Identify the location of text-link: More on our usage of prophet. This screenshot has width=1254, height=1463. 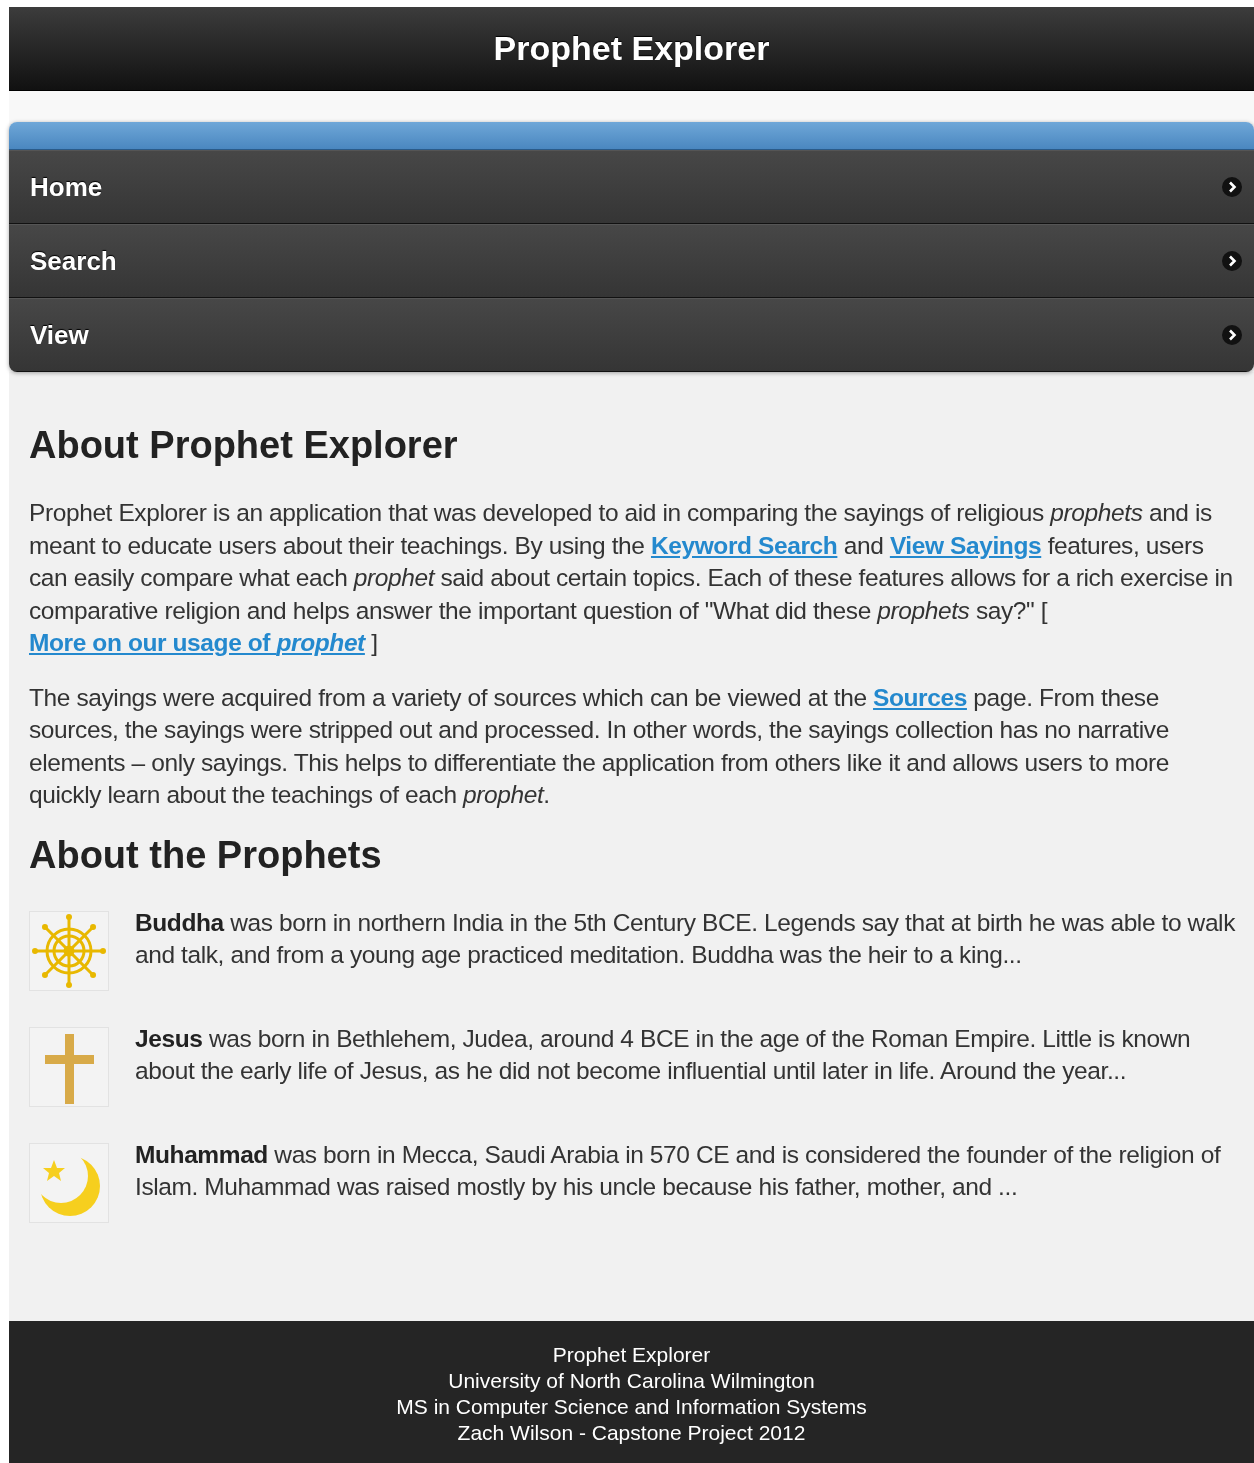
(197, 642).